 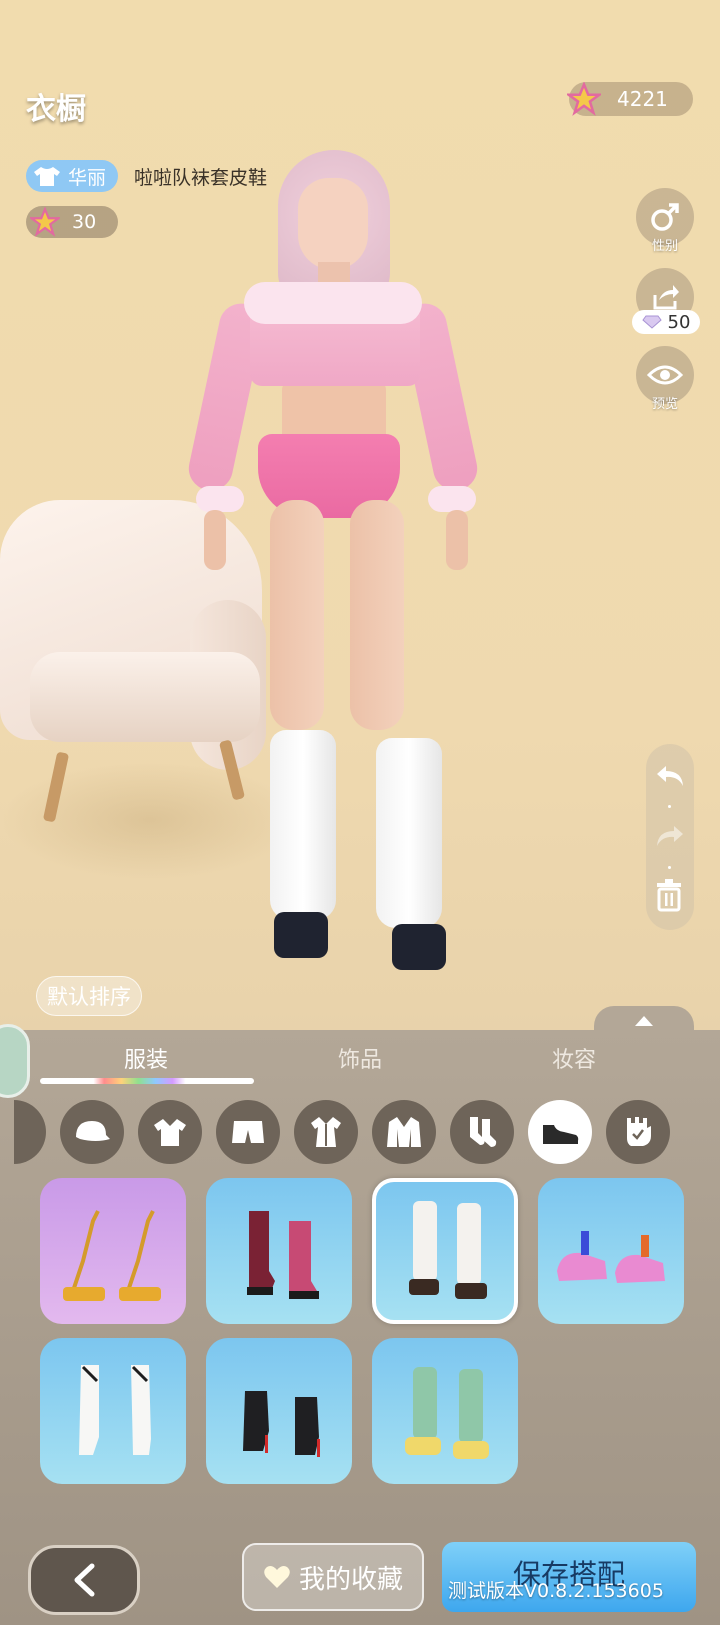 I want to click on dress-icon, so click(x=326, y=1132).